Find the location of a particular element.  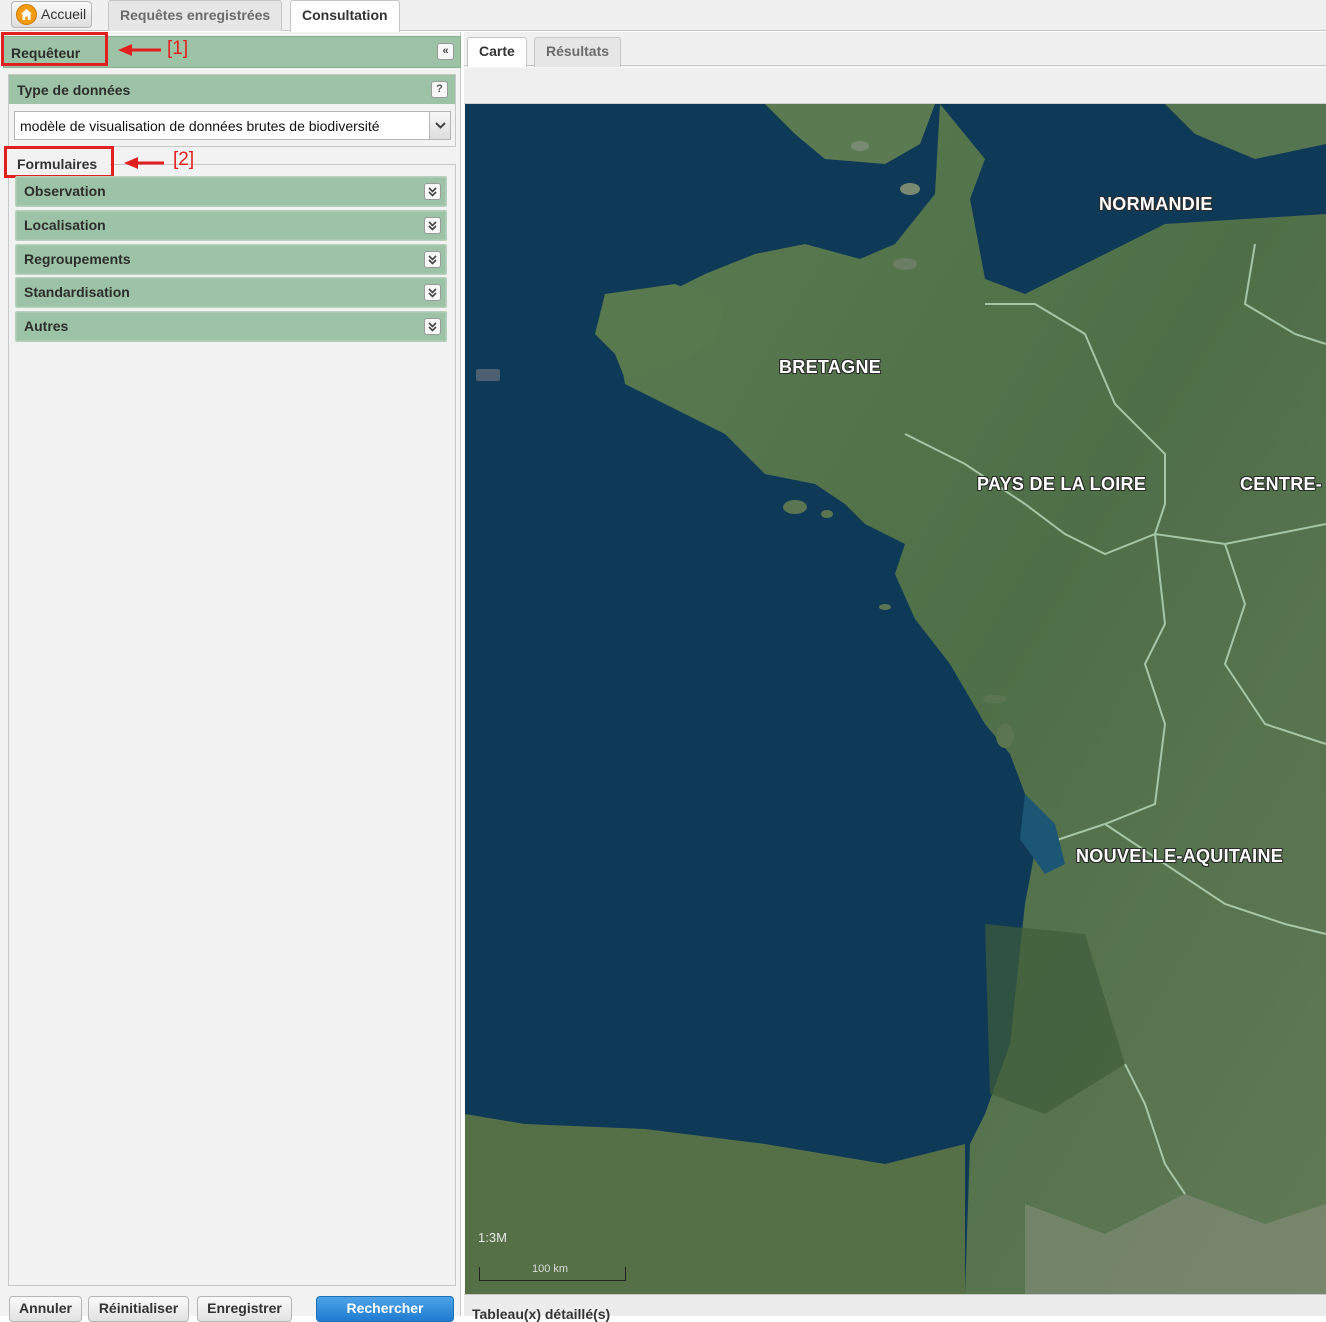

reset-button-label: Réinitialiser is located at coordinates (138, 1308).